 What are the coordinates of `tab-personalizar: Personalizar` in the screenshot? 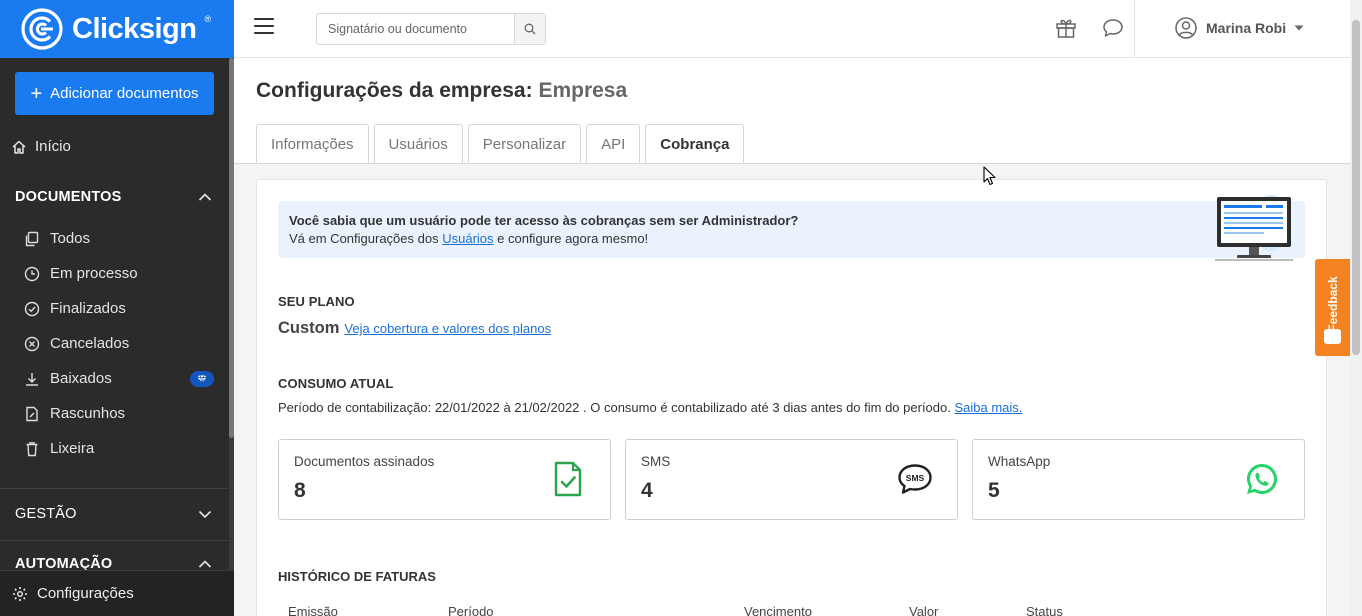 It's located at (524, 143).